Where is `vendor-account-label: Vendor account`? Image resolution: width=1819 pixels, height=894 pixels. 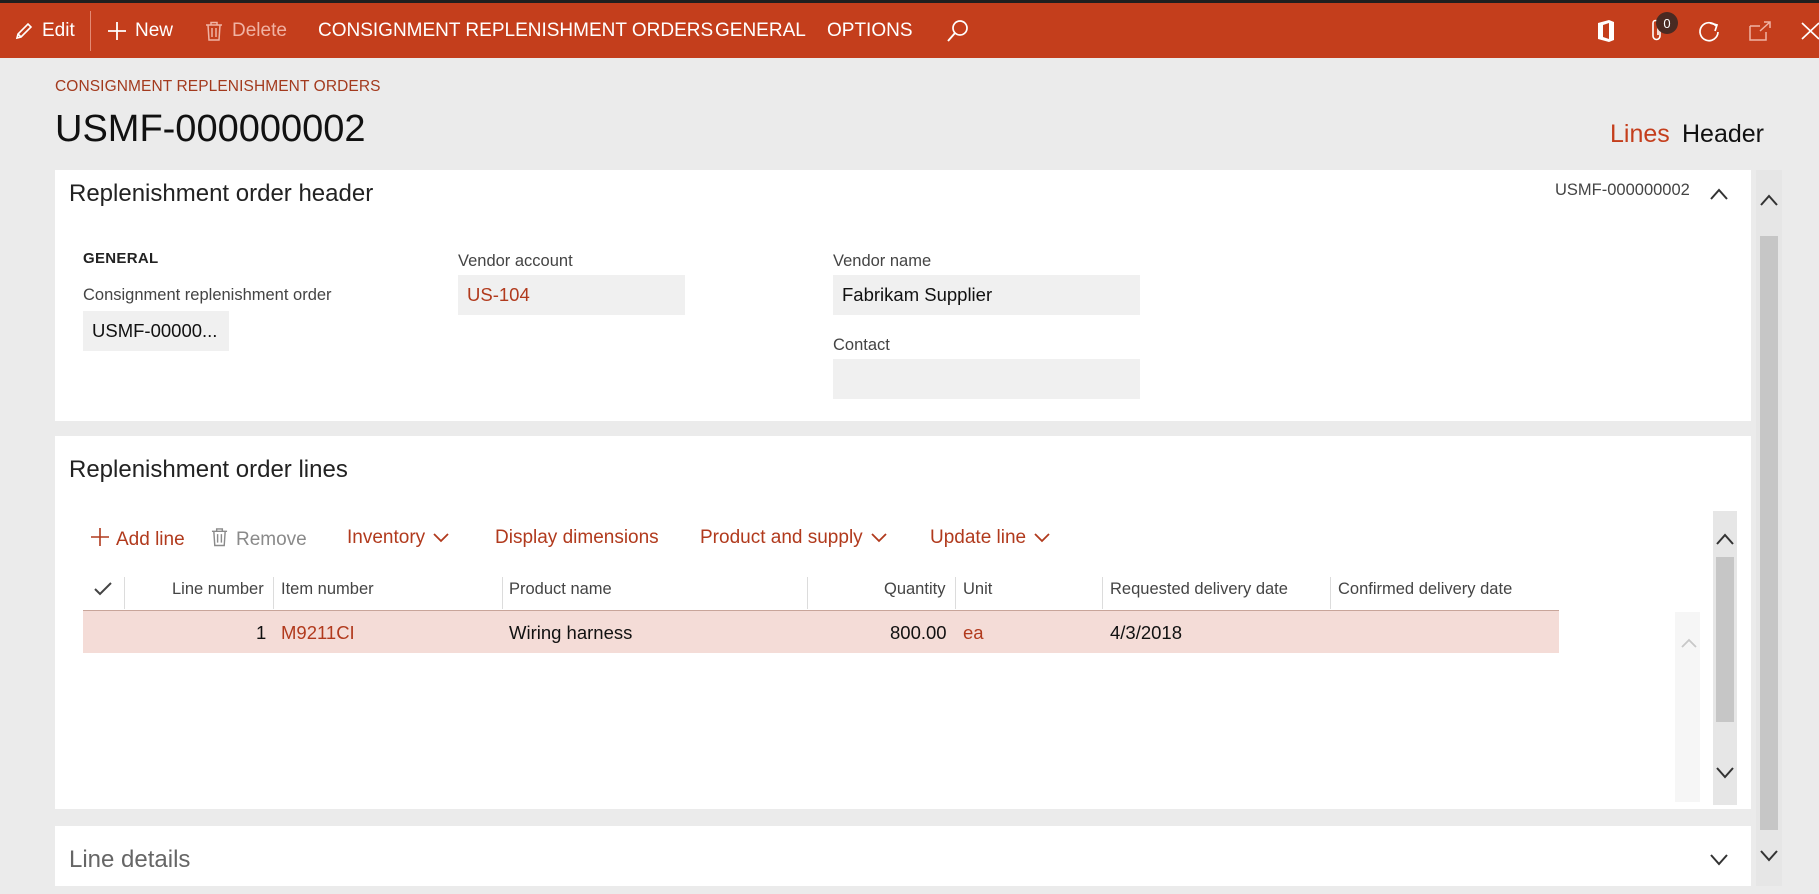 vendor-account-label: Vendor account is located at coordinates (515, 261).